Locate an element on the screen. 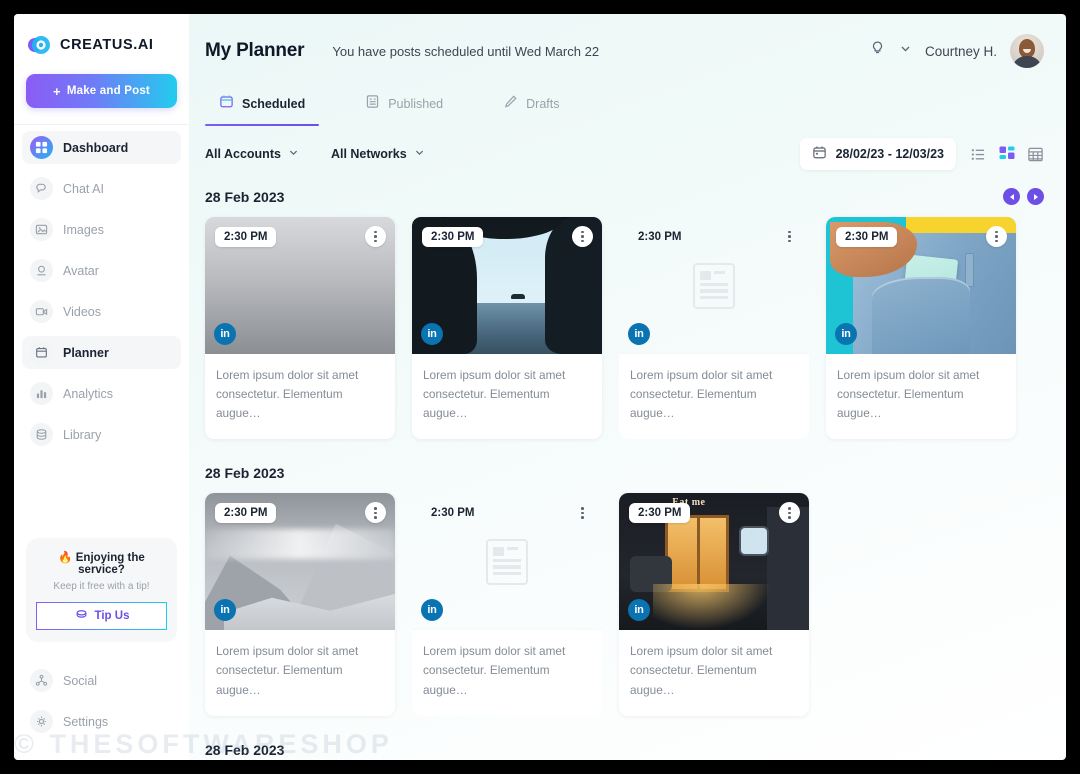 The image size is (1080, 774). tab-label: Scheduled is located at coordinates (274, 104).